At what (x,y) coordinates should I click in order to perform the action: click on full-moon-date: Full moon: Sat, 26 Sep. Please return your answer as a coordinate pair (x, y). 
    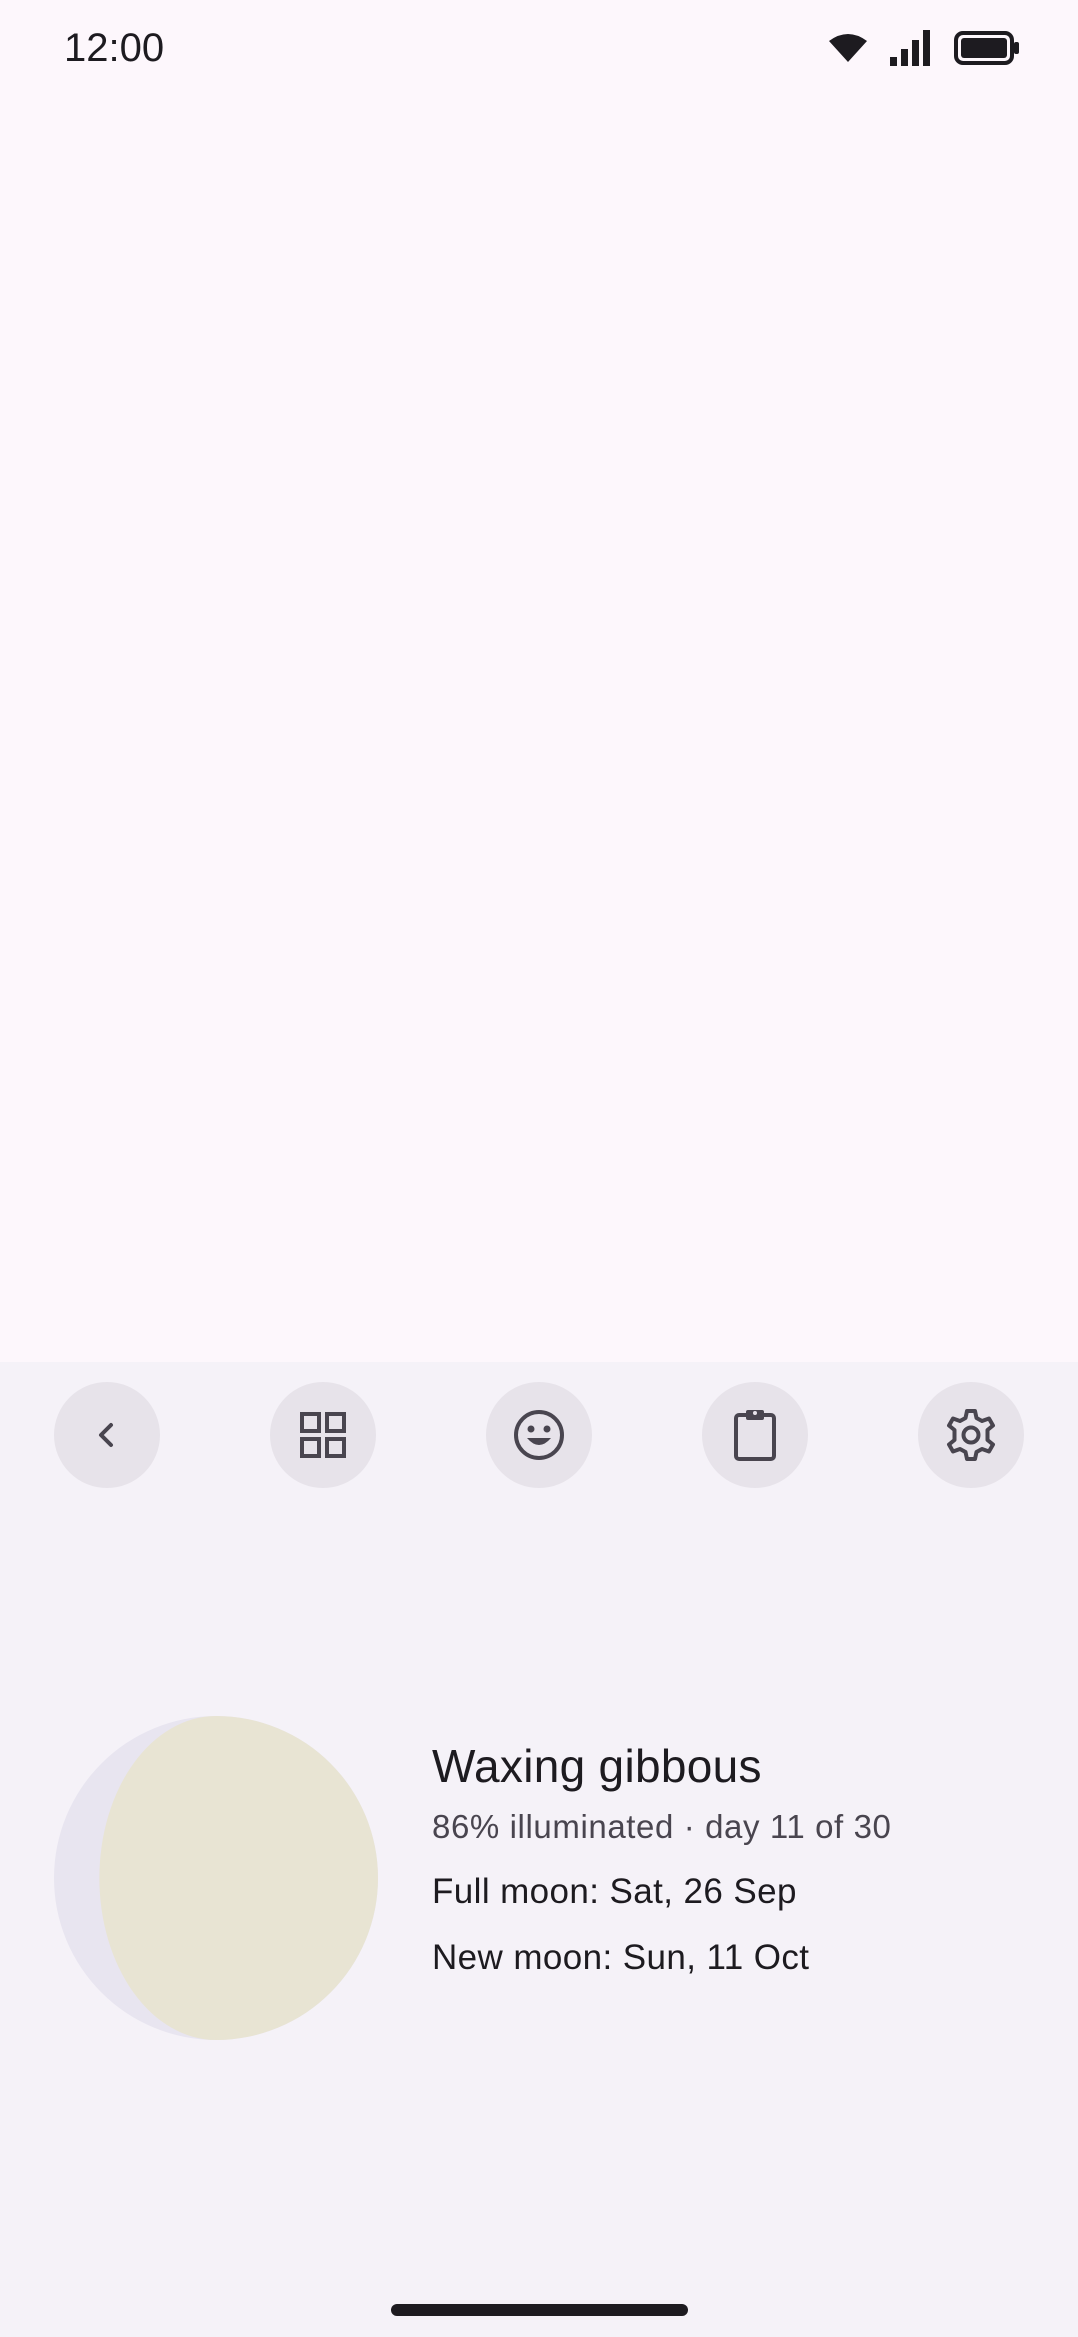
    Looking at the image, I should click on (614, 1891).